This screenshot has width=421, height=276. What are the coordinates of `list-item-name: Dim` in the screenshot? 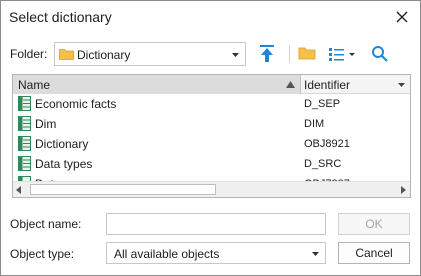 It's located at (46, 124).